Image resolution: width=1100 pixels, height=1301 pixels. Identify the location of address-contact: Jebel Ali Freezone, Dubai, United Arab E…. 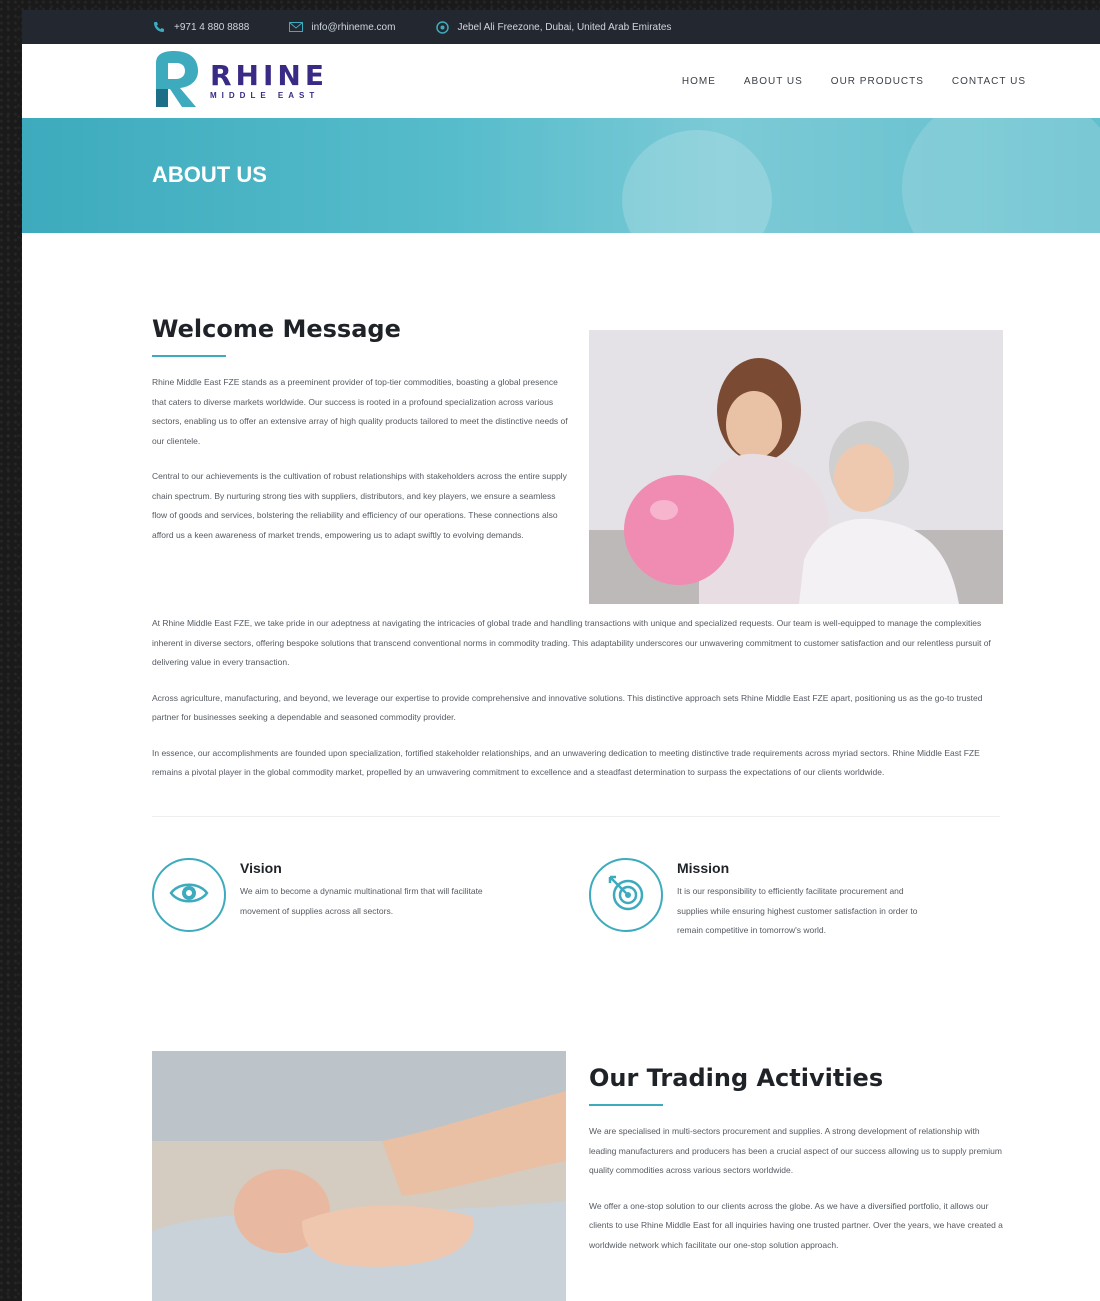
(553, 27).